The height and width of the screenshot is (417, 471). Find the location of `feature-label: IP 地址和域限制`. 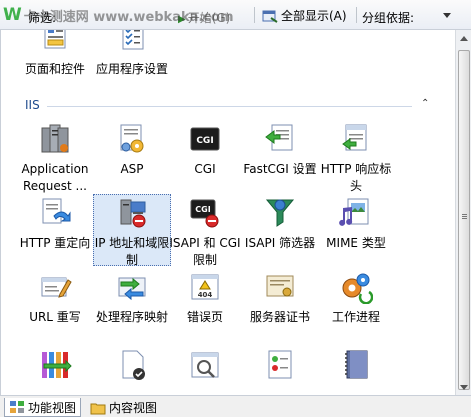

feature-label: IP 地址和域限制 is located at coordinates (132, 251).